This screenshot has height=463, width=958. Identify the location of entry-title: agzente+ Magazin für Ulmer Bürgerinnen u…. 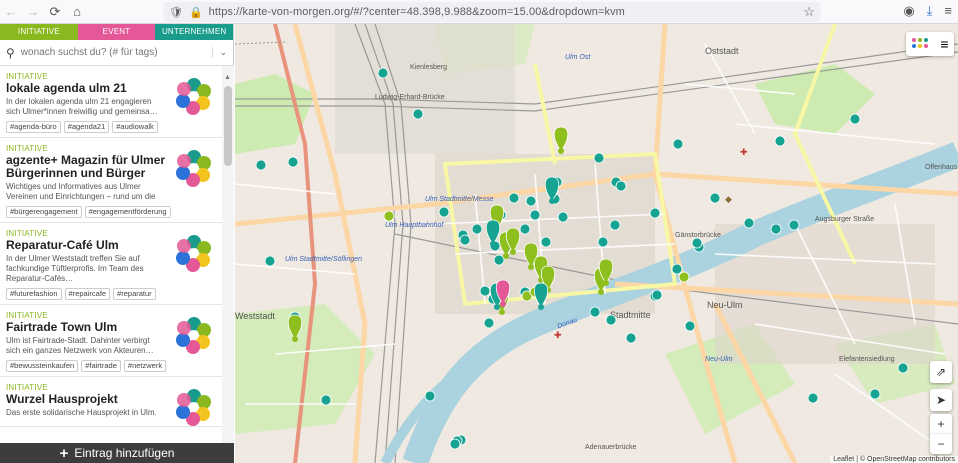
(86, 167).